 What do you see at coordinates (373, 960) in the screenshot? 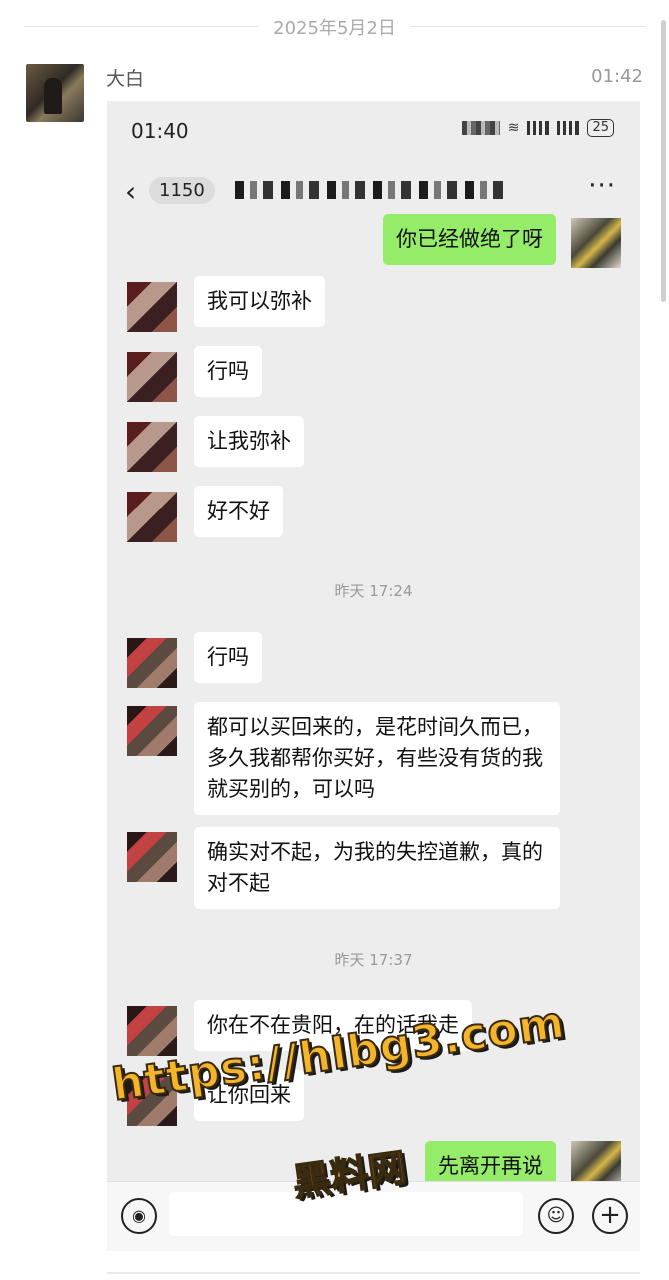
I see `chat-timestamp: 昨天 17:37` at bounding box center [373, 960].